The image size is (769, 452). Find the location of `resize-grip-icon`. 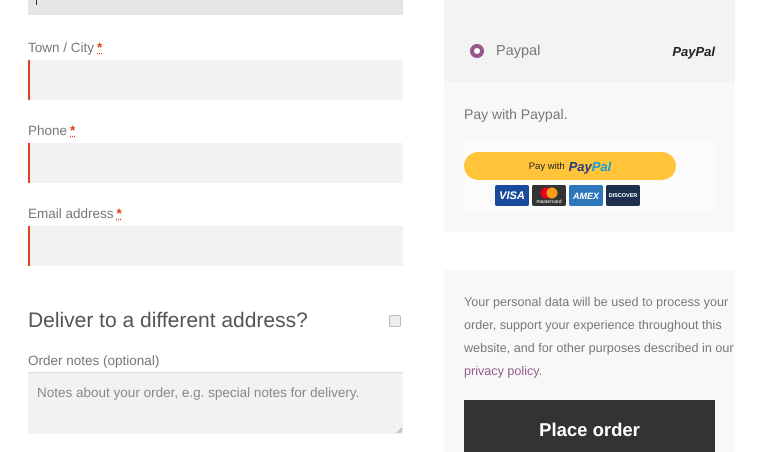

resize-grip-icon is located at coordinates (399, 430).